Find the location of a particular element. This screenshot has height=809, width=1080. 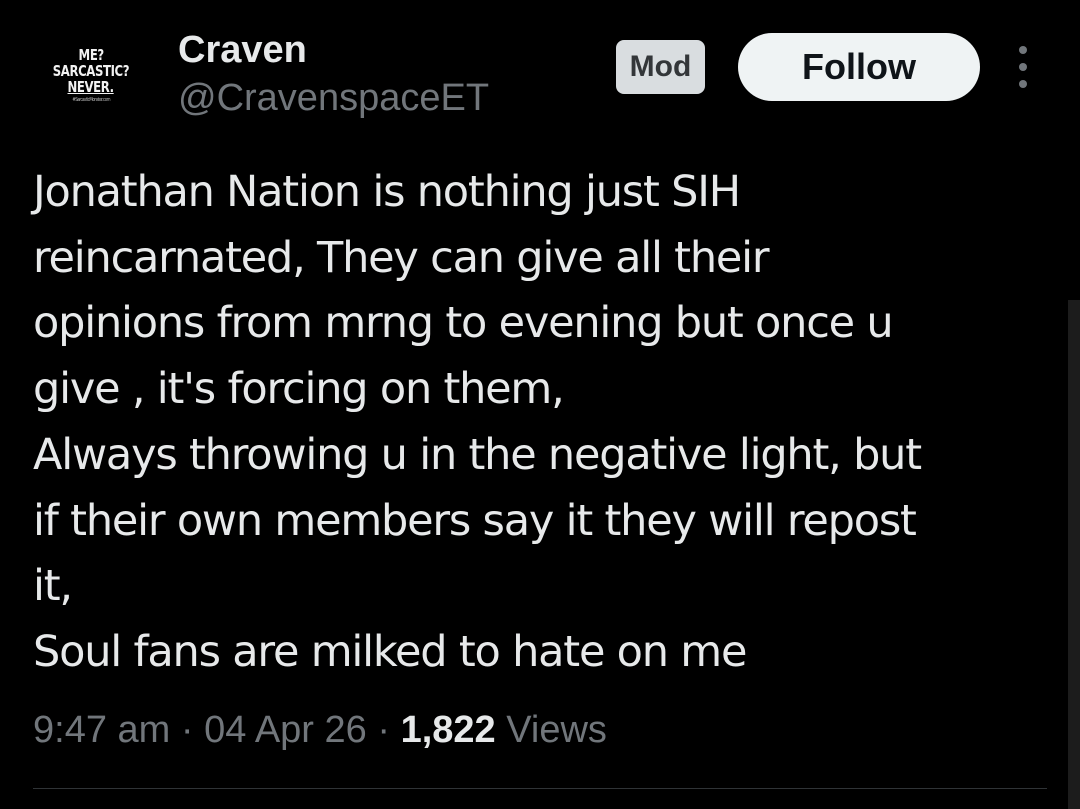

avatar-text-line-3: NEVER. is located at coordinates (91, 87).